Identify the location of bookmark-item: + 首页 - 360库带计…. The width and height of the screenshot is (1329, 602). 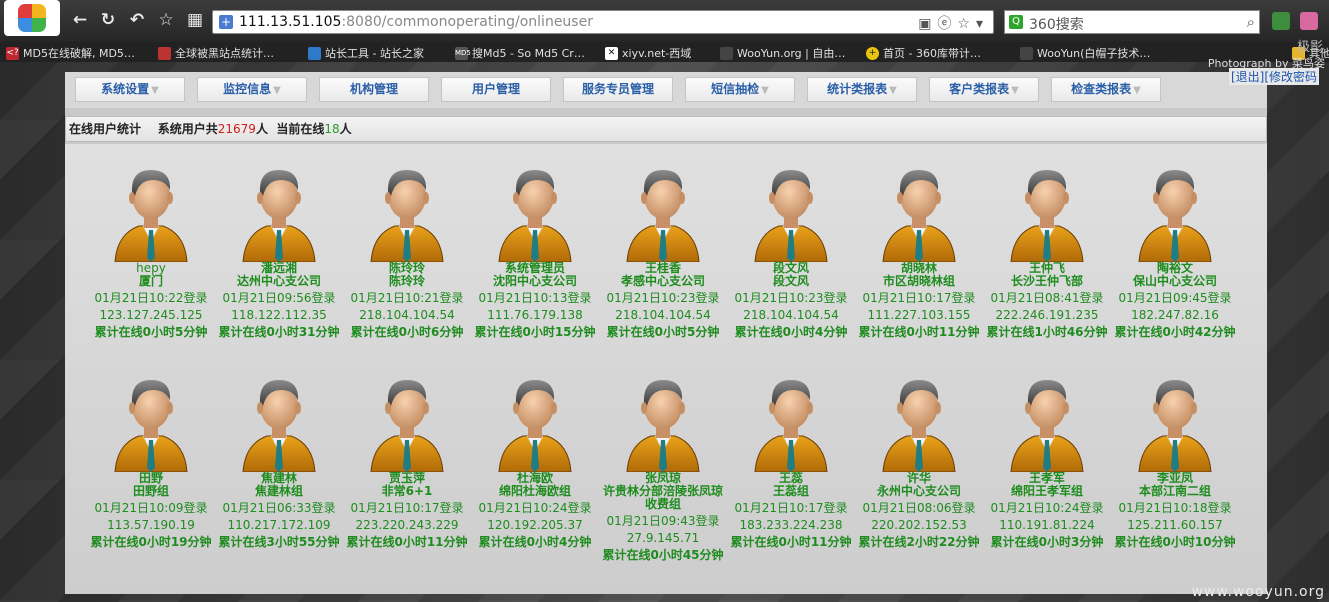
(923, 53).